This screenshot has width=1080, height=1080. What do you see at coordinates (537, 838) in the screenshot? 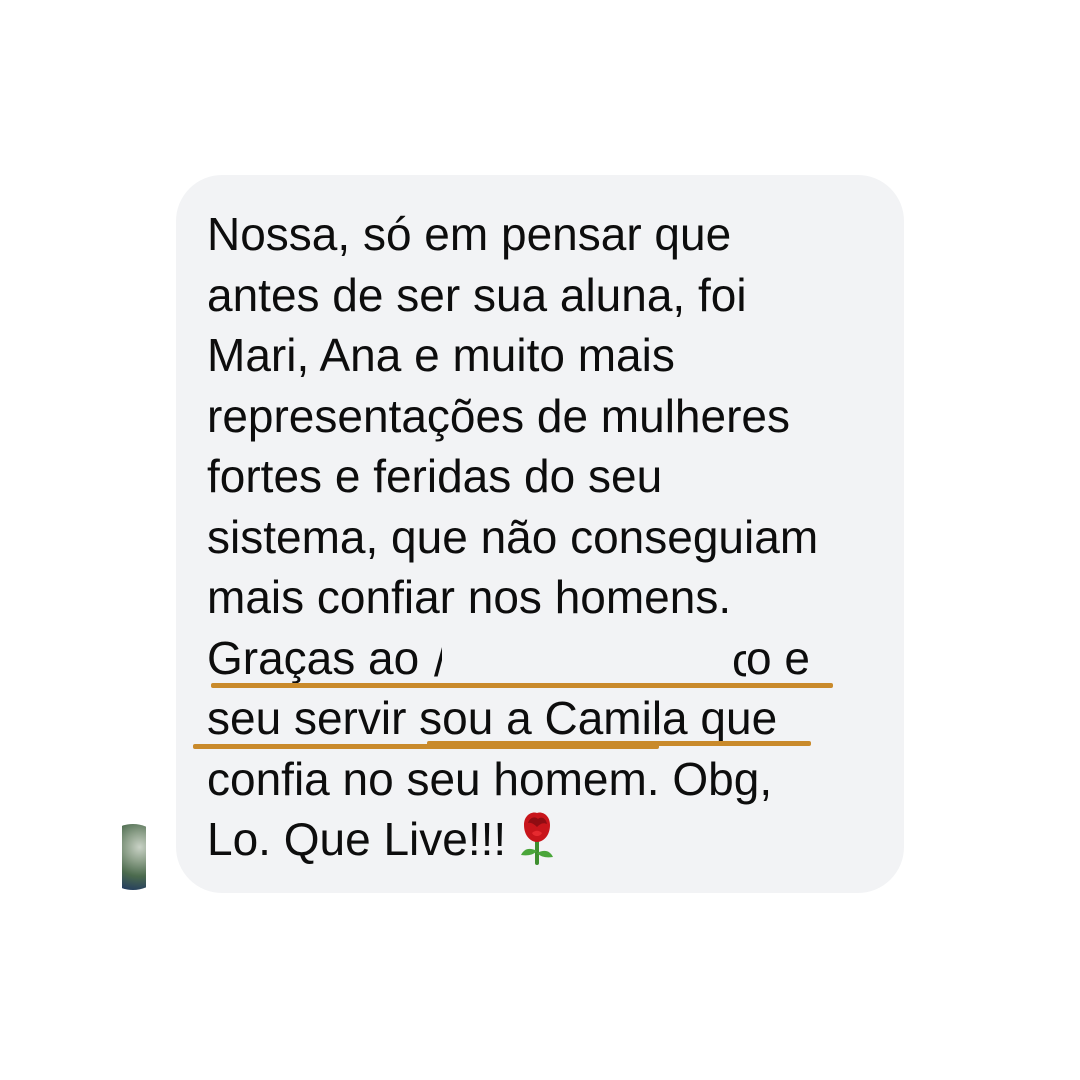
I see `rose-icon` at bounding box center [537, 838].